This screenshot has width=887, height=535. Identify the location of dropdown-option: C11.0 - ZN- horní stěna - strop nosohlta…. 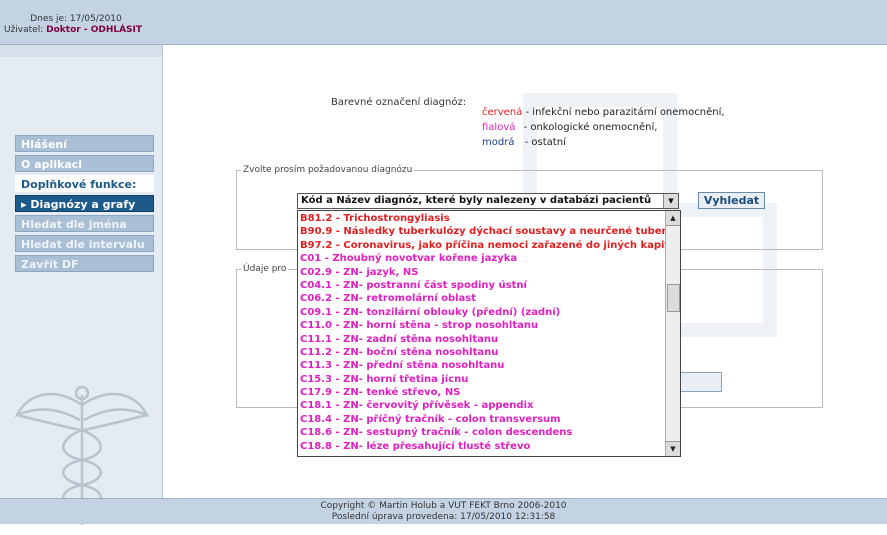
(482, 325).